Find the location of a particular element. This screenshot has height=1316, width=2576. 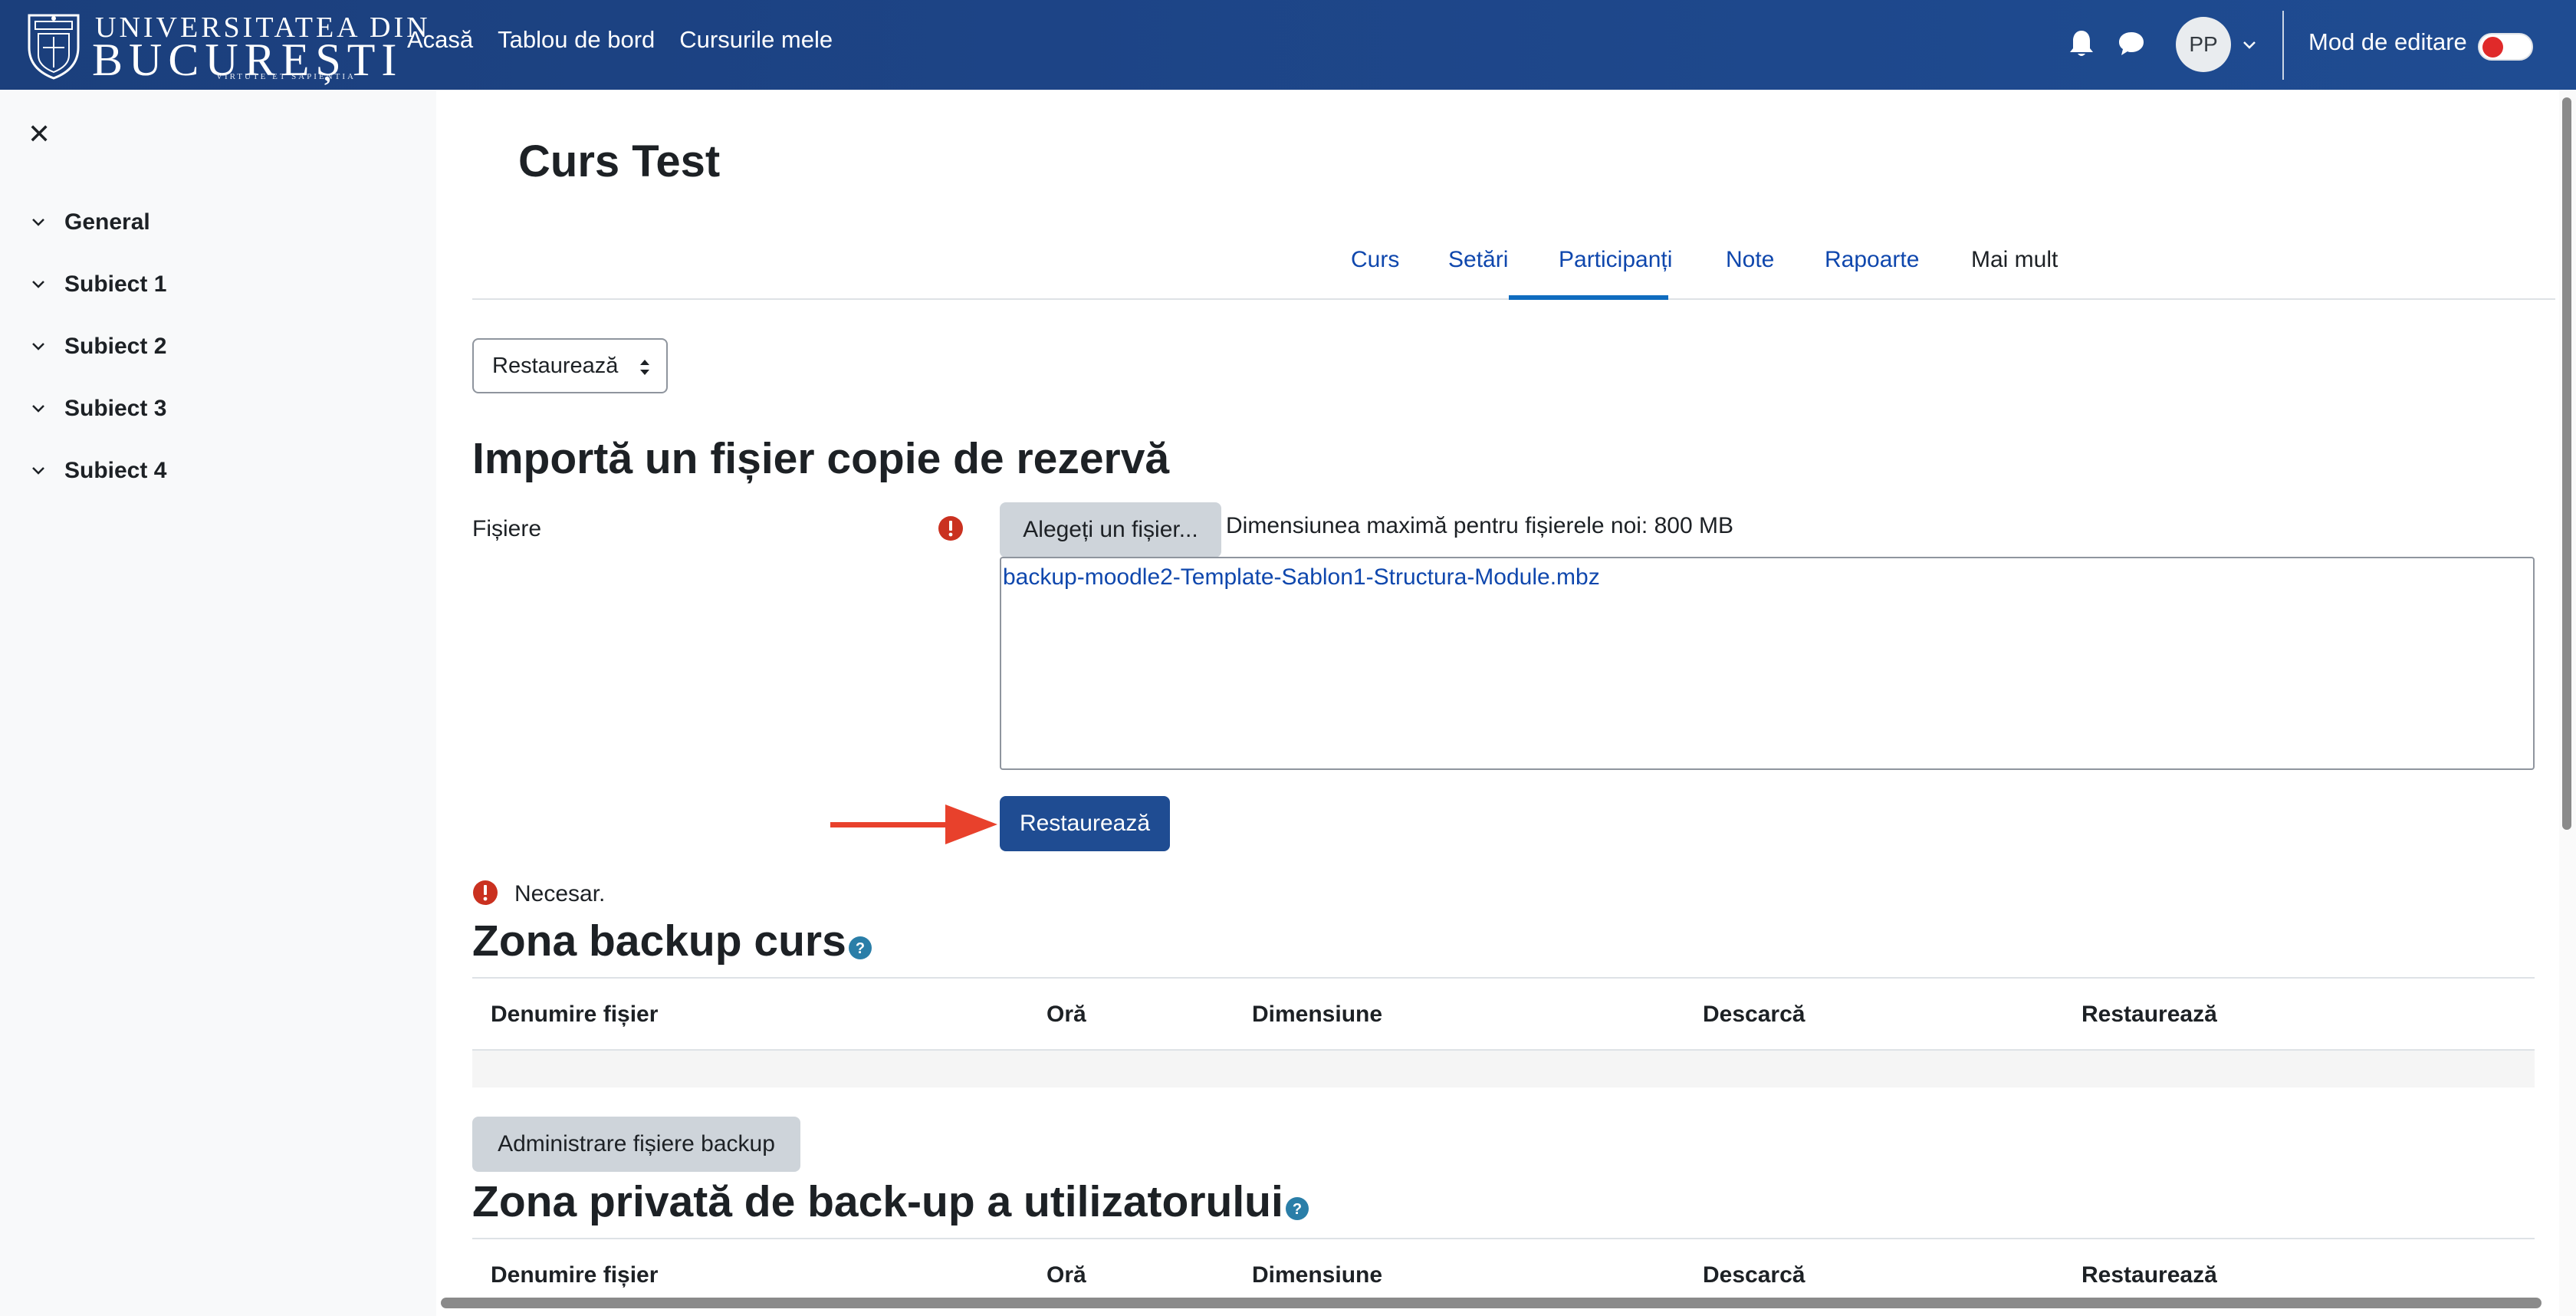

university-crest-icon is located at coordinates (54, 47).